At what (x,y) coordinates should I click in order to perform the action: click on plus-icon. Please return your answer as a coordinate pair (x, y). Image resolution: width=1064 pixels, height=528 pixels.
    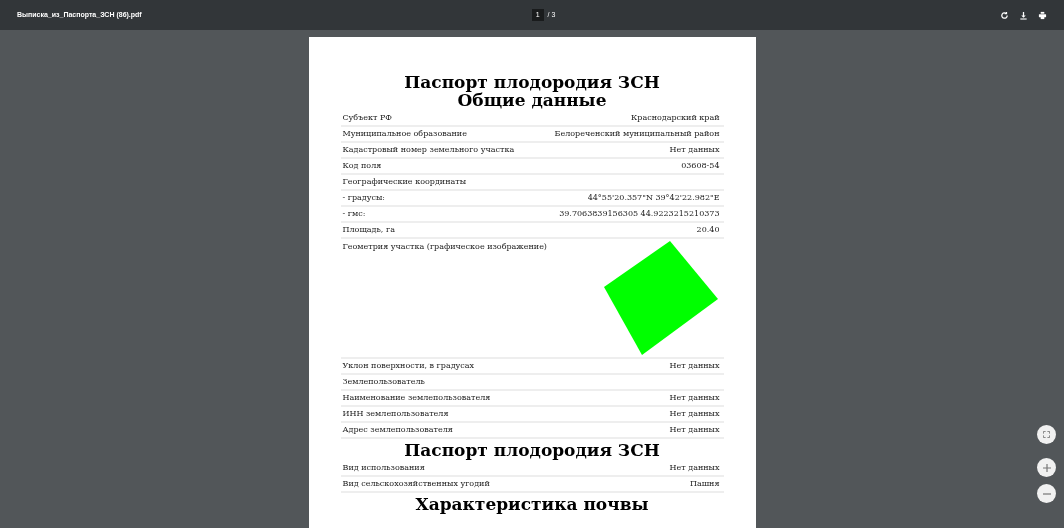
    Looking at the image, I should click on (1046, 467).